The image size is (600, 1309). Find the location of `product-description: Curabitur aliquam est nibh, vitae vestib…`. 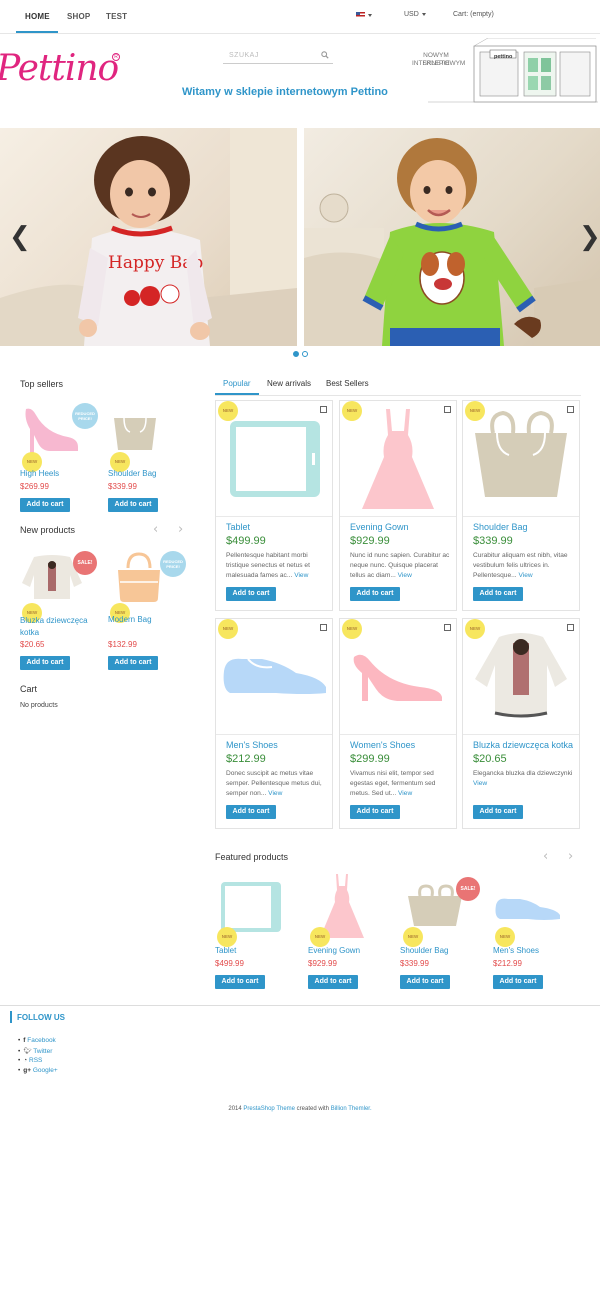

product-description: Curabitur aliquam est nibh, vitae vestib… is located at coordinates (523, 566).